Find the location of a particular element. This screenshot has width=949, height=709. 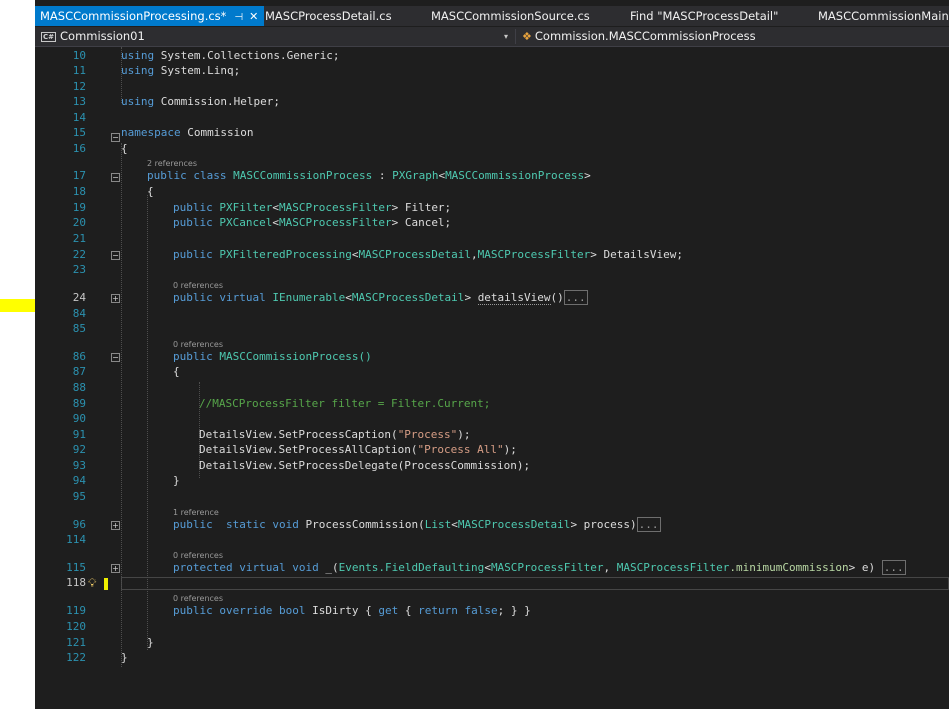

code-line: using Commission.Helper; is located at coordinates (200, 101).